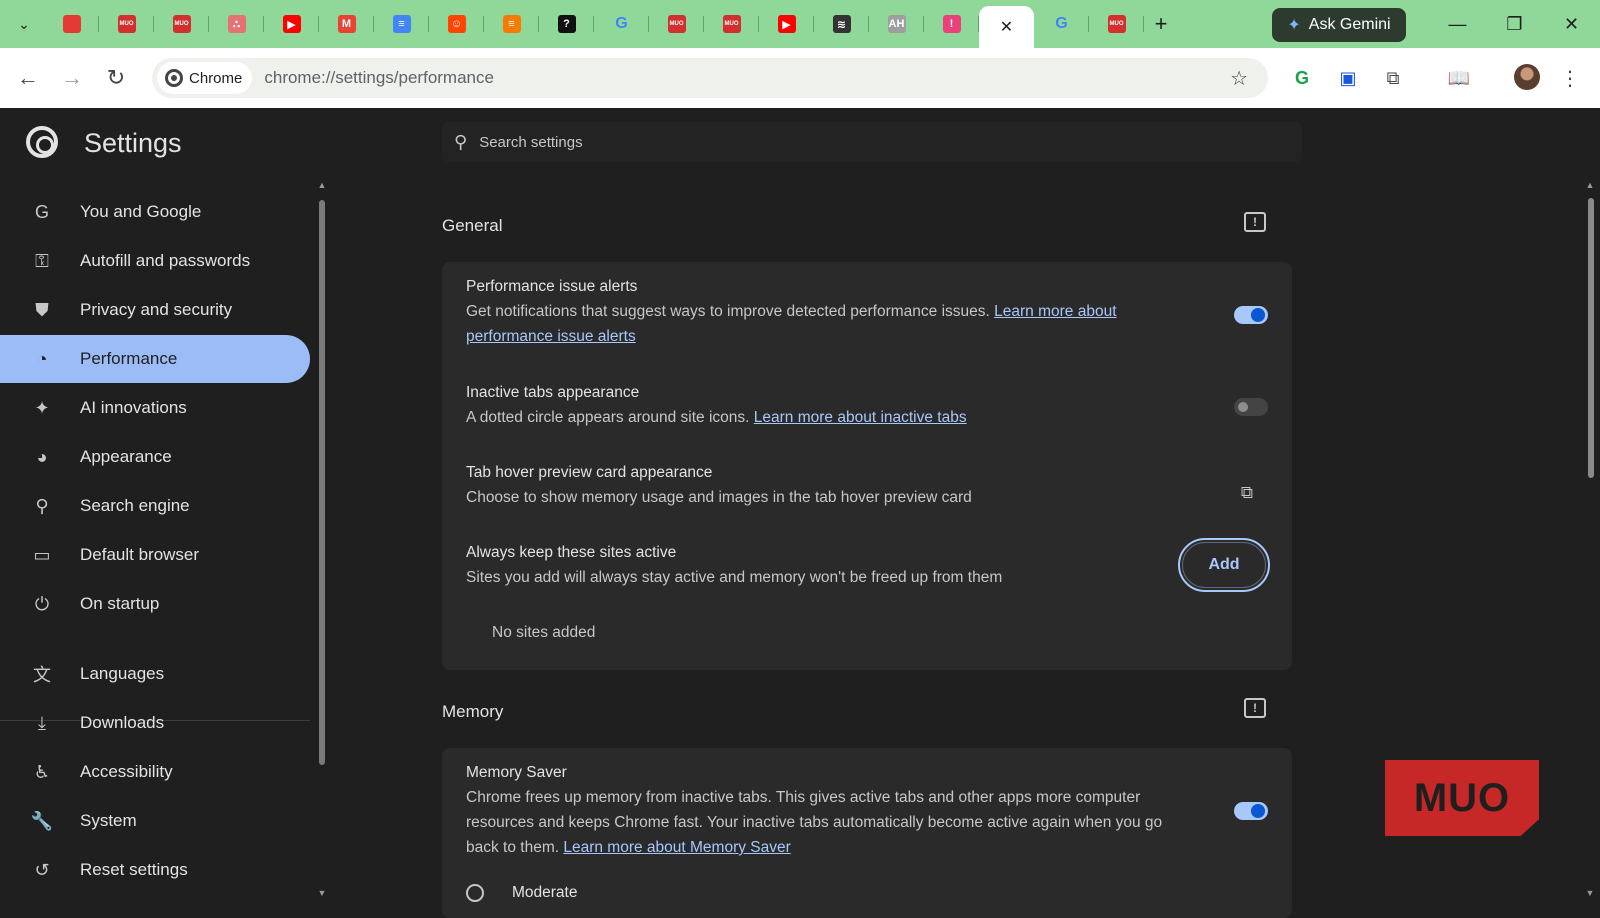 The width and height of the screenshot is (1600, 918). I want to click on google-favicon: G, so click(1061, 23).